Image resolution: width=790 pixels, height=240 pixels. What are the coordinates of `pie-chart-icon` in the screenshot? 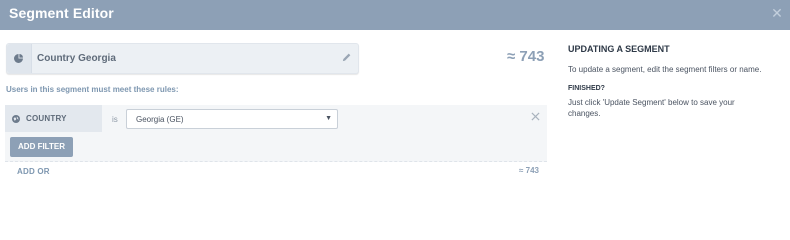 It's located at (18, 58).